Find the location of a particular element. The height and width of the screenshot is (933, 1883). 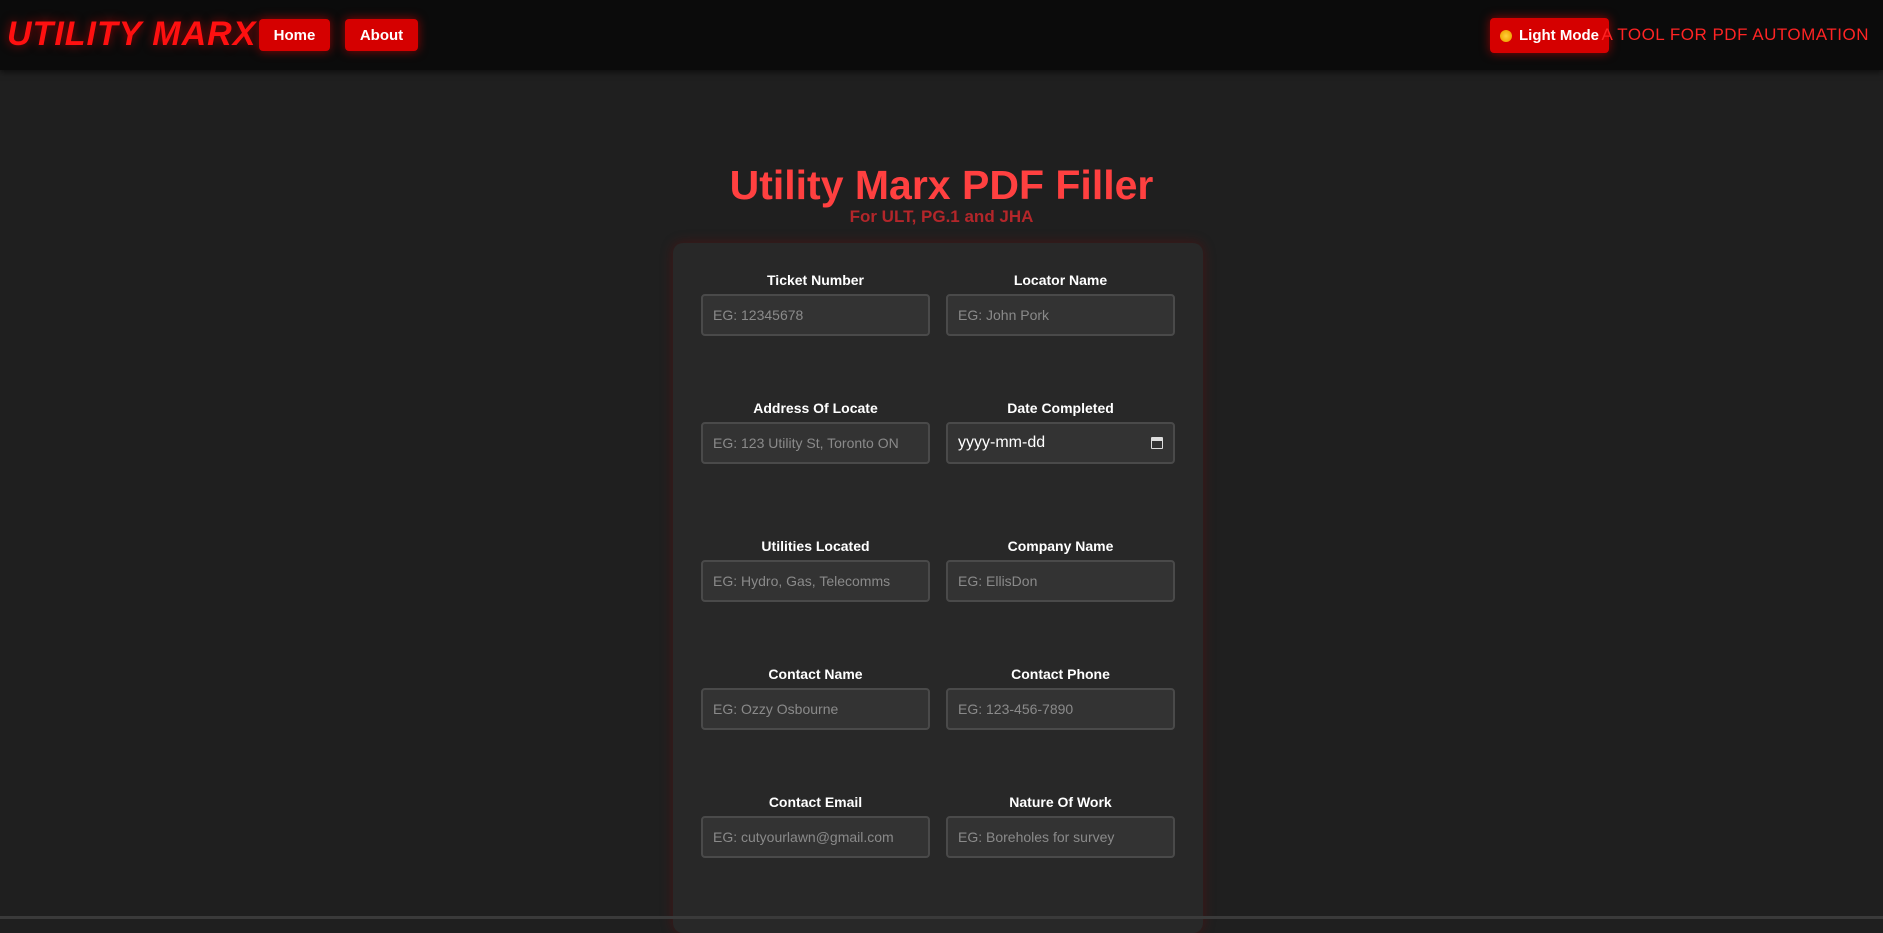

contact-phone-label: Contact Phone is located at coordinates (1060, 674).